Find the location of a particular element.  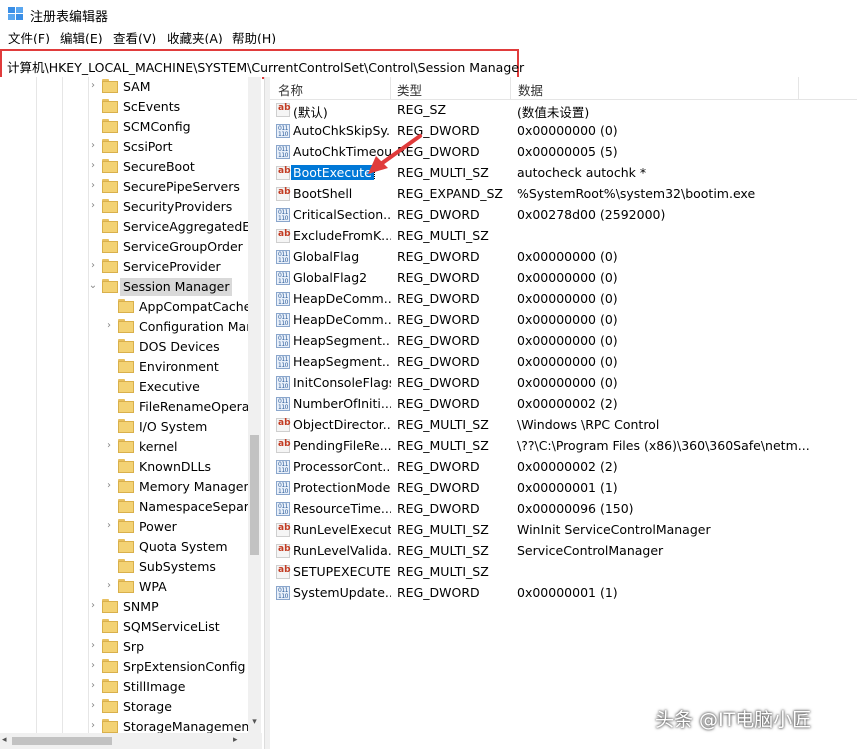

tree-item: ScEvents is located at coordinates (131, 107).